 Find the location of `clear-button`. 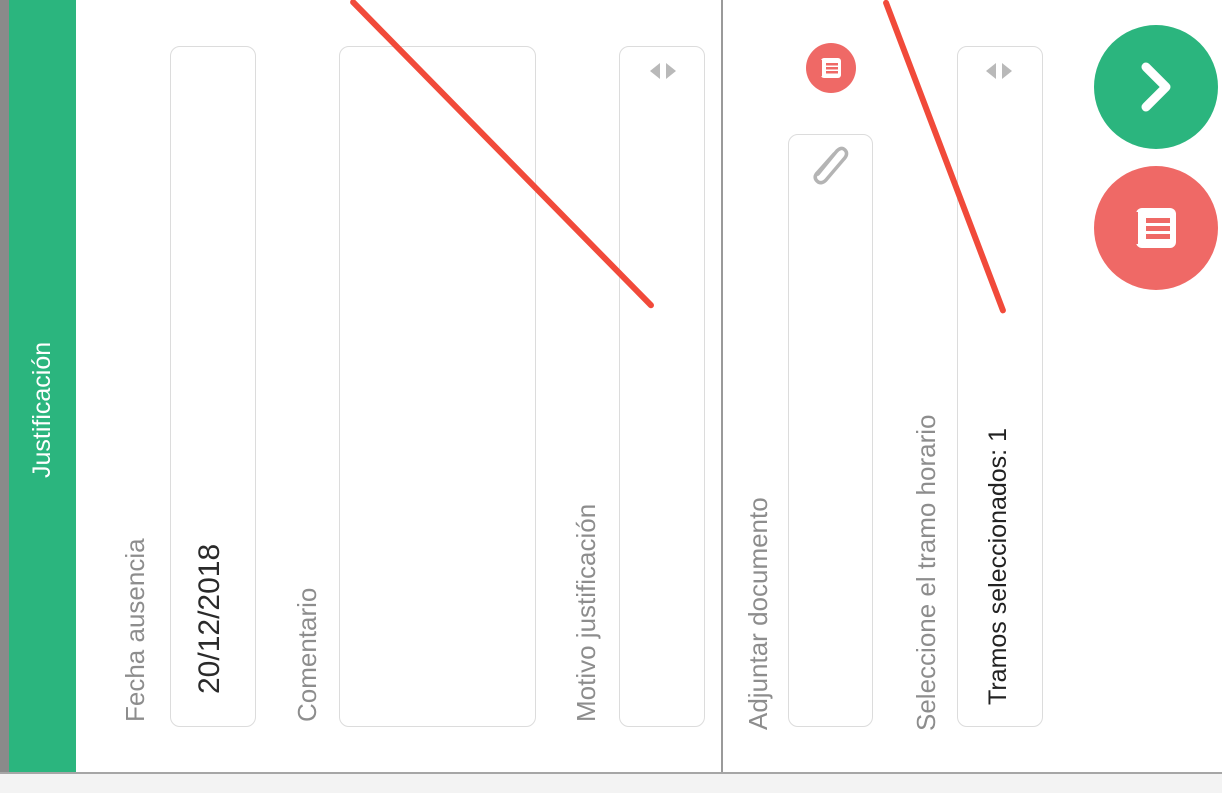

clear-button is located at coordinates (1156, 228).